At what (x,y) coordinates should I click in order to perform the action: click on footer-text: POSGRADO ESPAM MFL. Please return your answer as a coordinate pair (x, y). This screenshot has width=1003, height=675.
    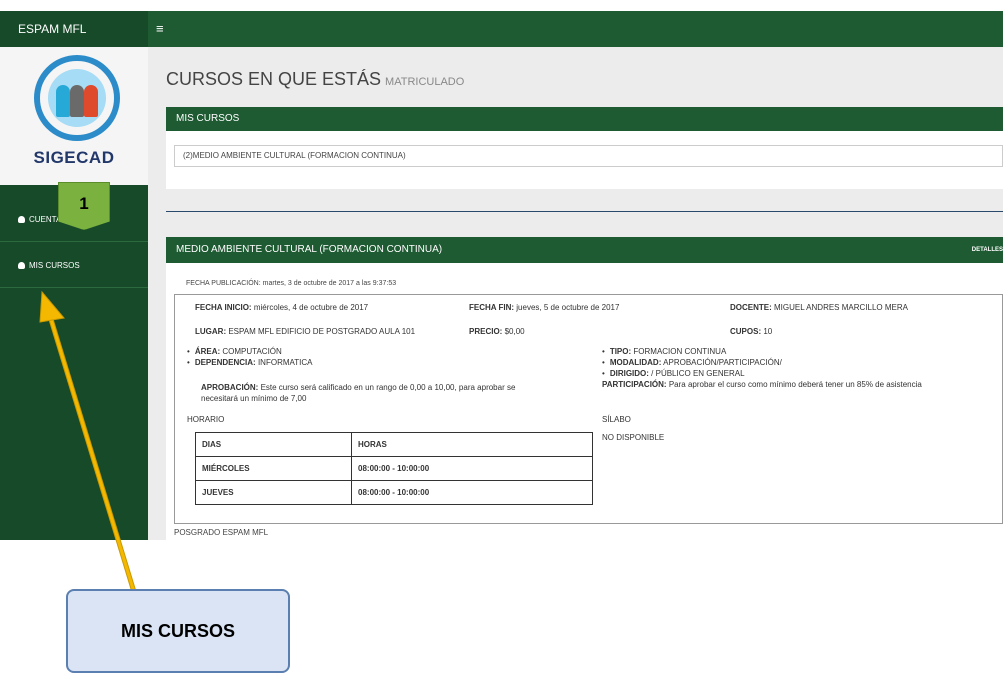
    Looking at the image, I should click on (221, 532).